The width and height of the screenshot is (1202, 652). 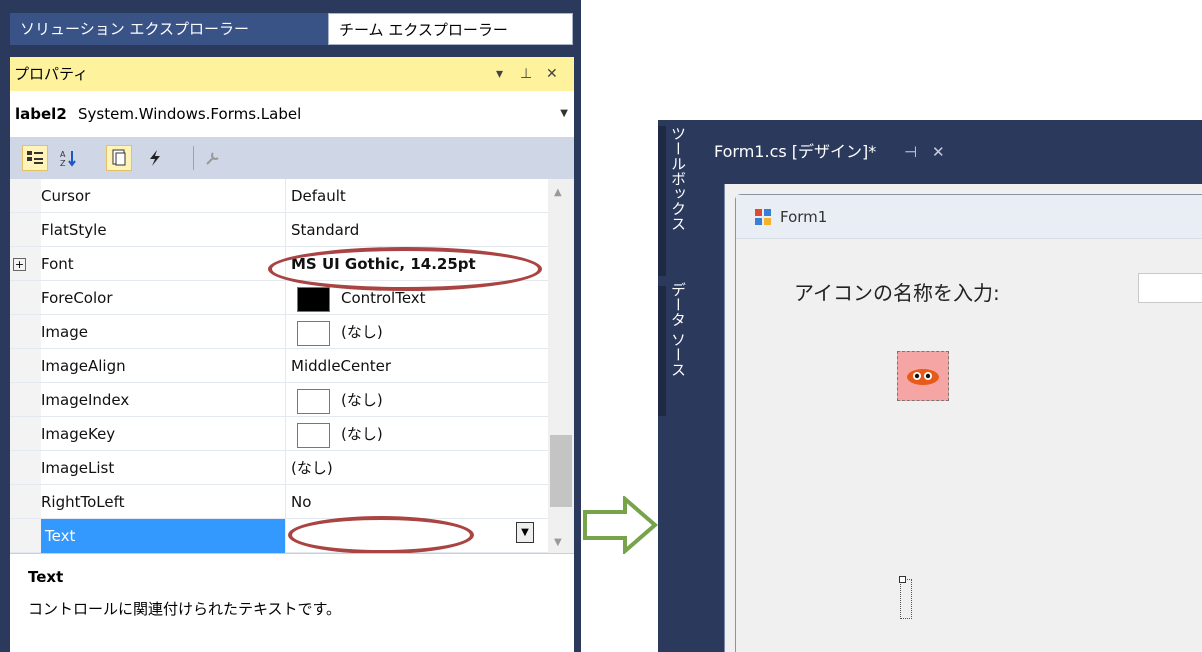 What do you see at coordinates (405, 269) in the screenshot?
I see `font-highlight-ellipse` at bounding box center [405, 269].